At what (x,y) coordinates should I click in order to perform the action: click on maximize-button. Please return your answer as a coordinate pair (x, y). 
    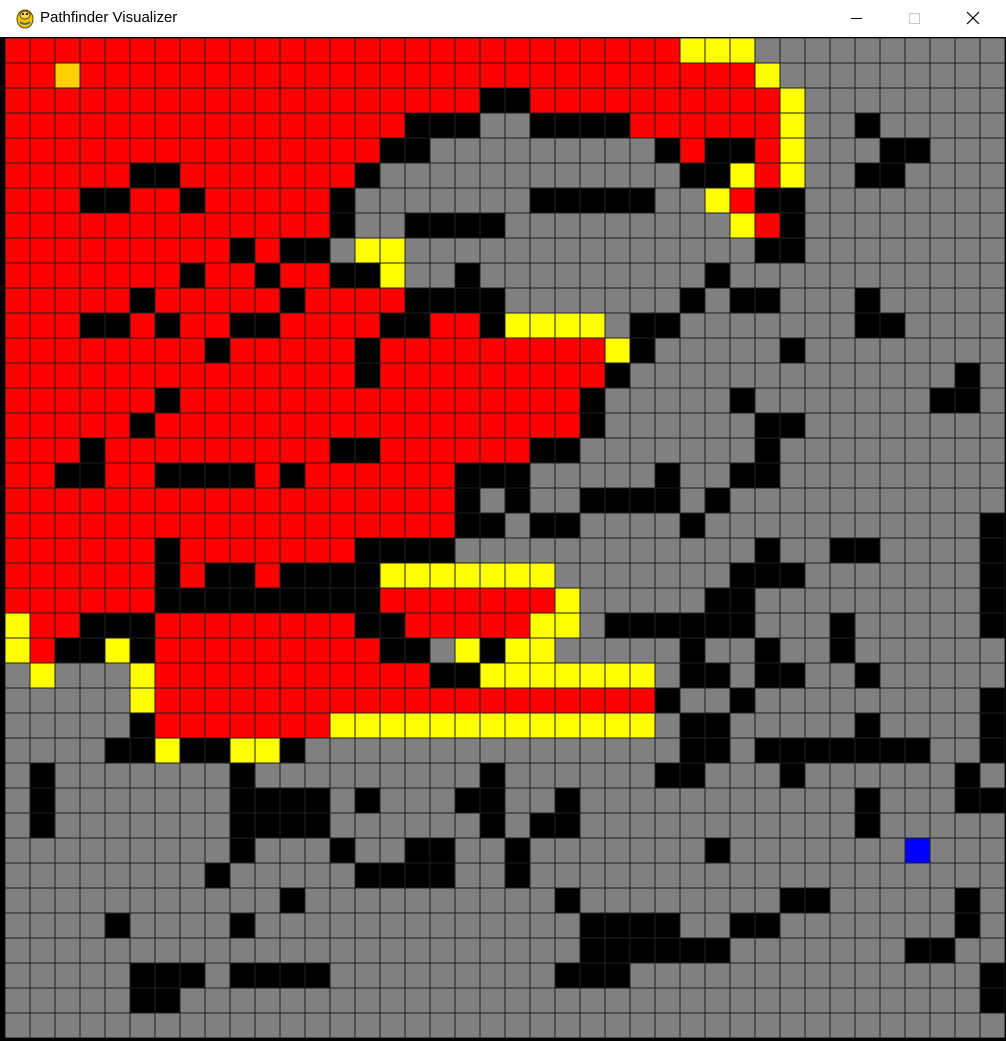
    Looking at the image, I should click on (914, 18).